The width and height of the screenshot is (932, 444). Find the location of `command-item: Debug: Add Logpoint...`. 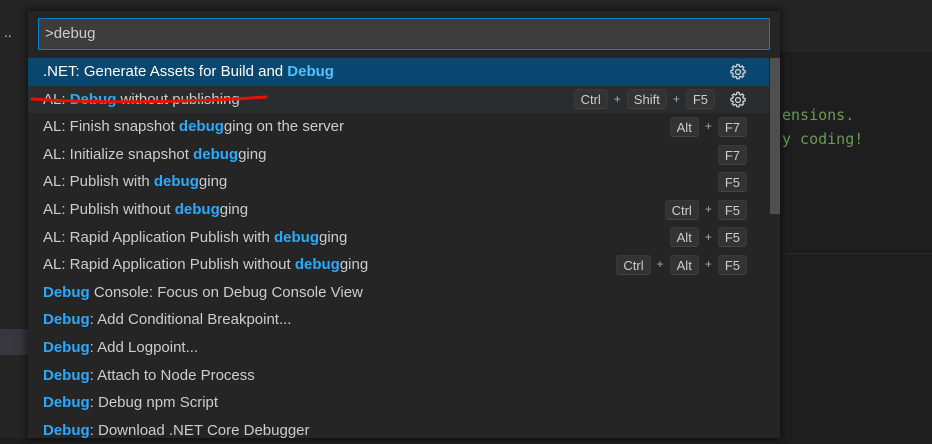

command-item: Debug: Add Logpoint... is located at coordinates (398, 348).